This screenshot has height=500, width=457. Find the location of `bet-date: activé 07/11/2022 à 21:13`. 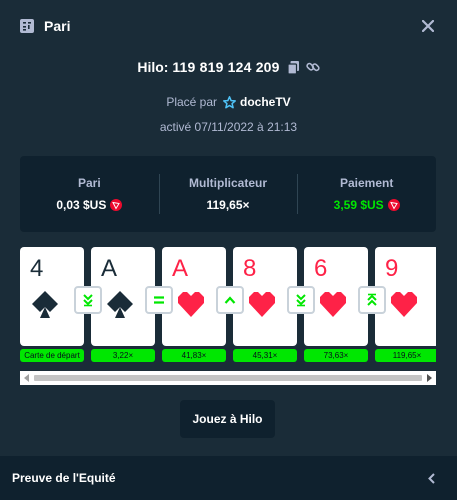

bet-date: activé 07/11/2022 à 21:13 is located at coordinates (228, 127).